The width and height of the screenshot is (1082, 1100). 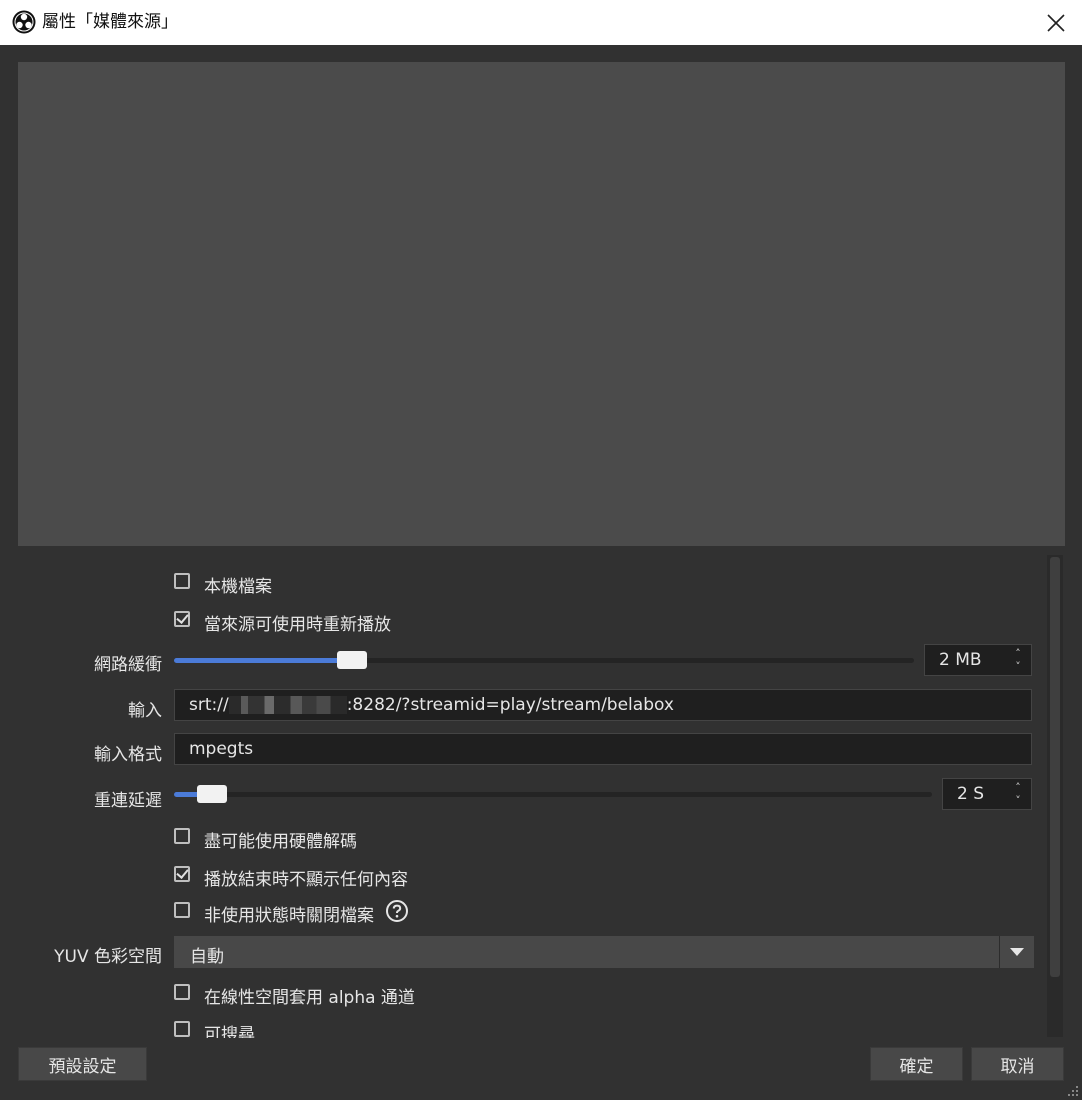 What do you see at coordinates (916, 1064) in the screenshot?
I see `ok-button: 確定` at bounding box center [916, 1064].